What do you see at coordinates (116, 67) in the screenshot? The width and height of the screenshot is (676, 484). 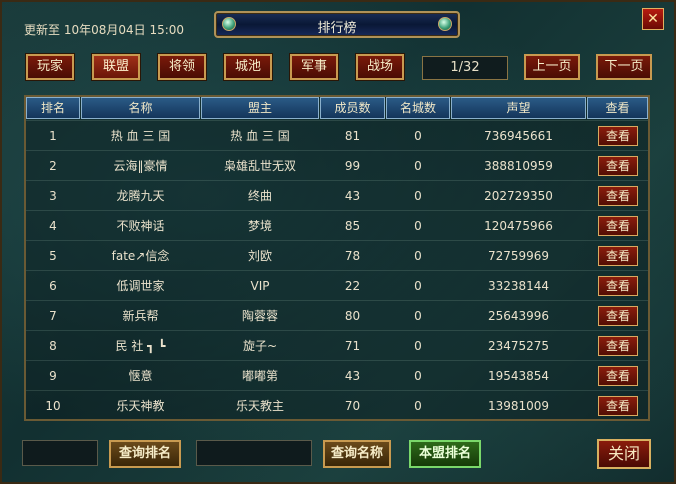 I see `tab-alliance: 联盟` at bounding box center [116, 67].